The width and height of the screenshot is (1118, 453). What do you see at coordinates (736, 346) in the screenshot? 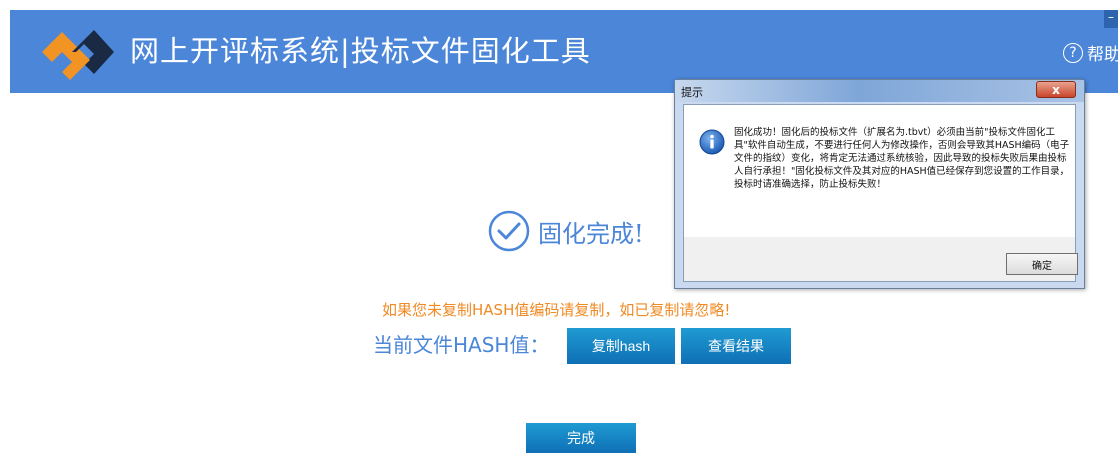
I see `view-result-button: 查看结果` at bounding box center [736, 346].